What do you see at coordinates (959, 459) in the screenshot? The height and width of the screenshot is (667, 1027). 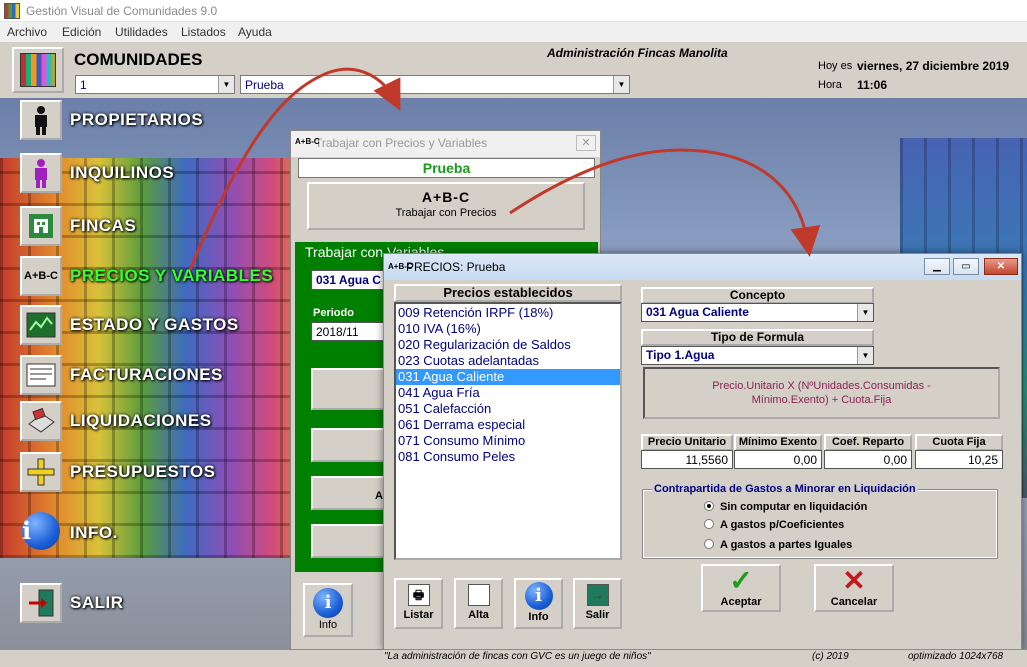 I see `cuota-fija-field: 10,25` at bounding box center [959, 459].